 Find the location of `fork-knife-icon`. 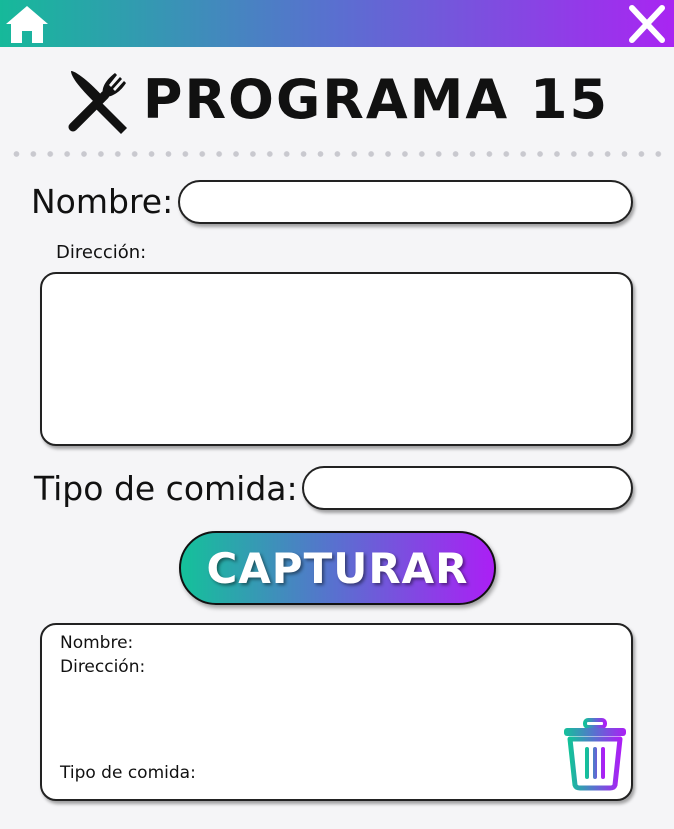

fork-knife-icon is located at coordinates (97, 102).